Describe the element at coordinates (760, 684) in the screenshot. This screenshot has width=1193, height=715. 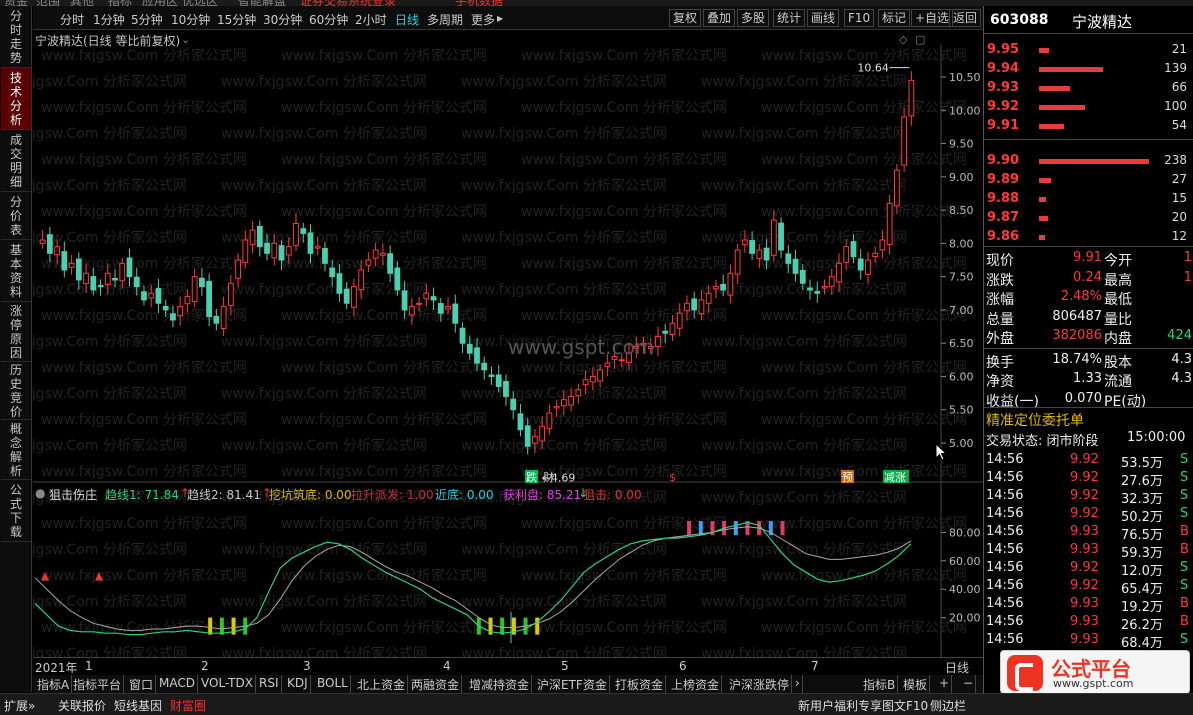
I see `indicator-tab: 沪深涨跌停` at that location.